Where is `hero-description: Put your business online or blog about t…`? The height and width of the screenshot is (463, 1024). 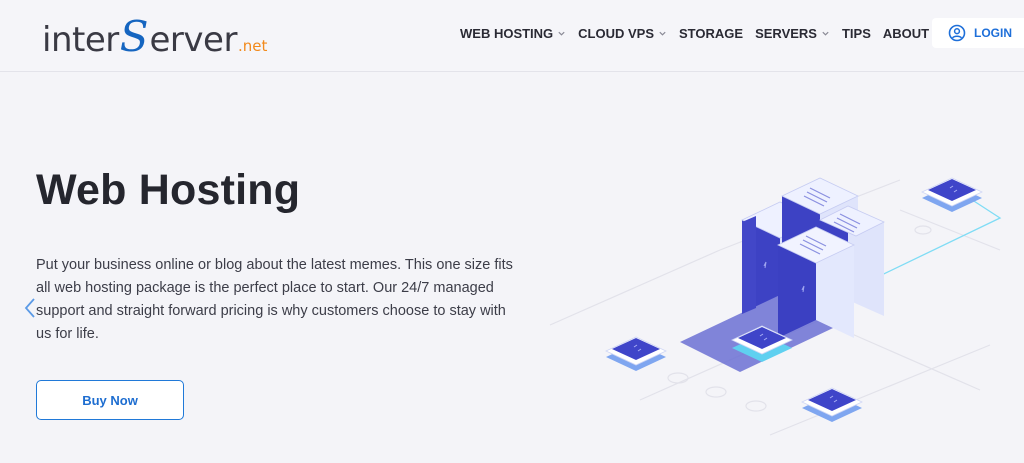 hero-description: Put your business online or blog about t… is located at coordinates (274, 299).